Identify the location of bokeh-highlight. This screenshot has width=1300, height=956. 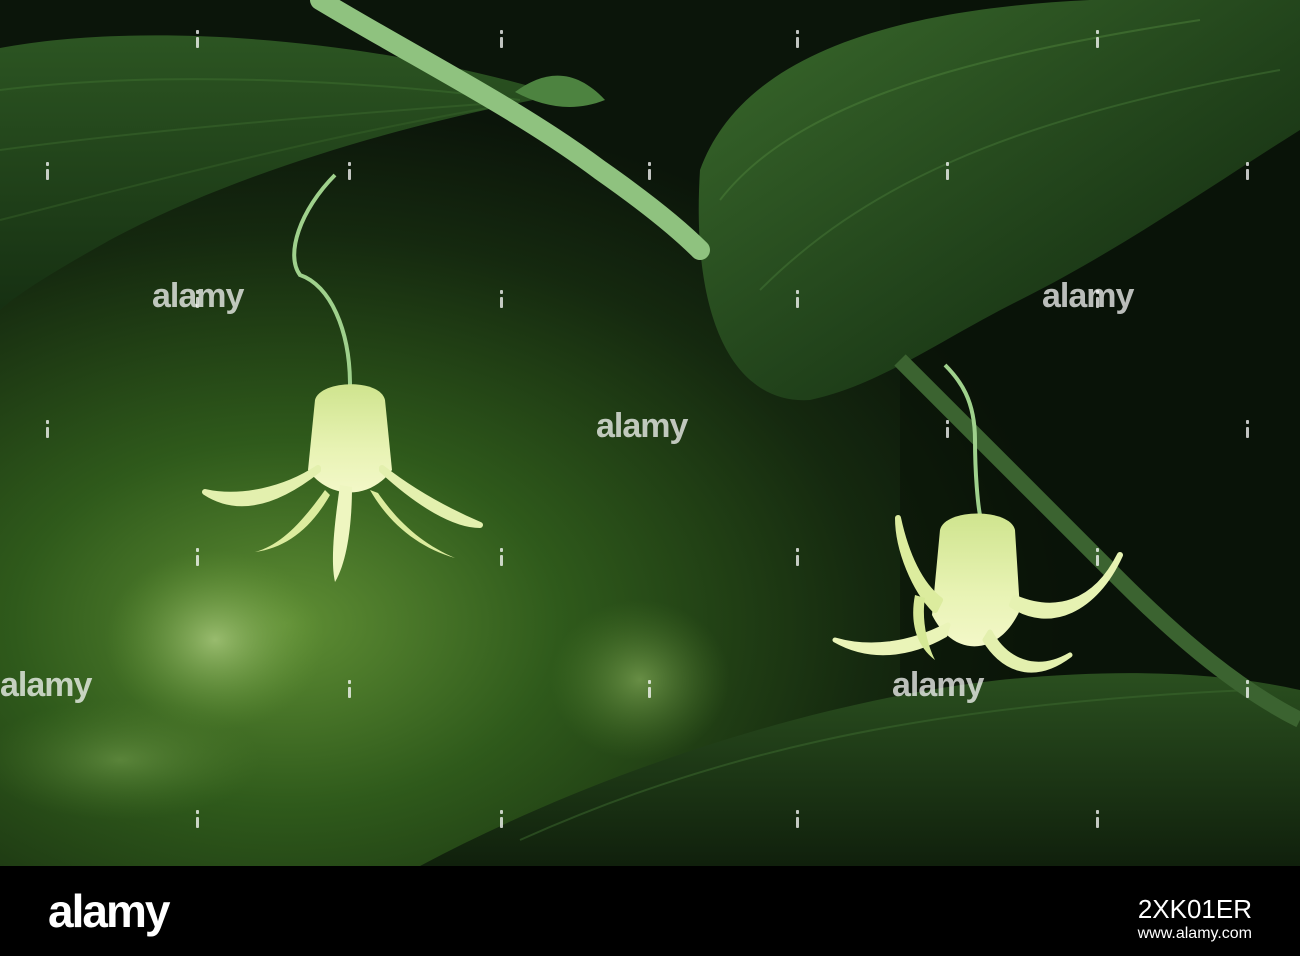
(640, 680).